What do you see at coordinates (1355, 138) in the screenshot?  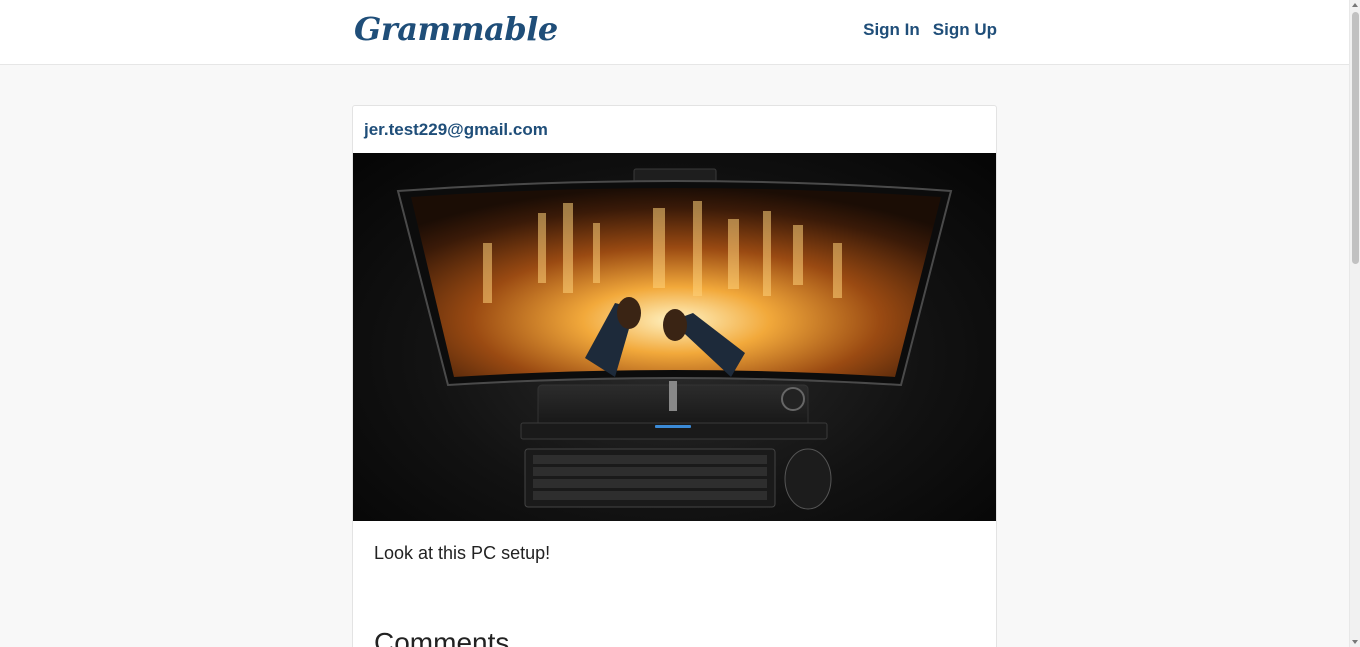 I see `scrollbar-thumb` at bounding box center [1355, 138].